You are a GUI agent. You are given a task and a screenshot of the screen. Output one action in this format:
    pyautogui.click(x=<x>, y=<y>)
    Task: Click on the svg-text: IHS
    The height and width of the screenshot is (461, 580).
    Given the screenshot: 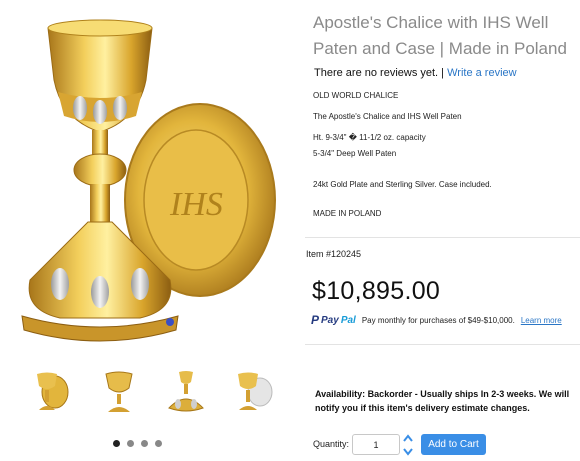 What is the action you would take?
    pyautogui.click(x=196, y=204)
    